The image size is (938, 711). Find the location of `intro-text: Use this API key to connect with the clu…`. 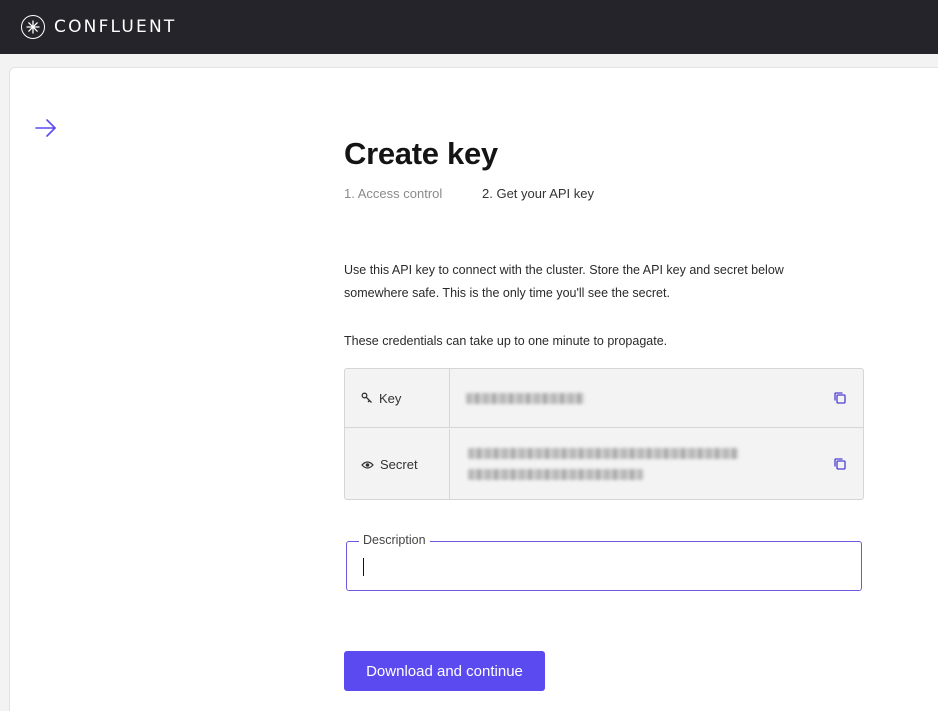

intro-text: Use this API key to connect with the clu… is located at coordinates (564, 281).